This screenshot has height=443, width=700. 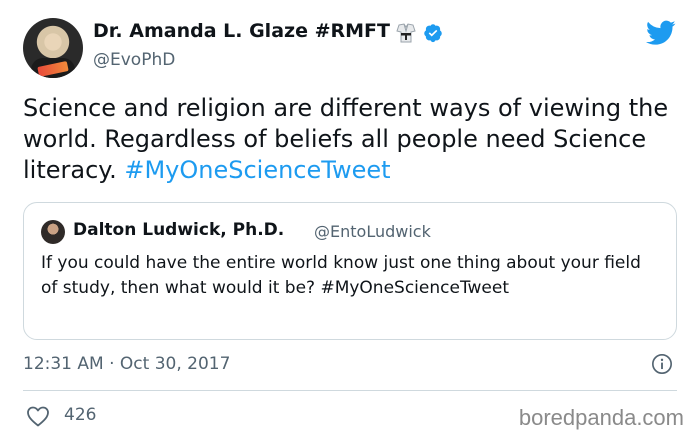 What do you see at coordinates (126, 364) in the screenshot?
I see `tweet-timestamp: 12:31 AM · Oct 30, 2017` at bounding box center [126, 364].